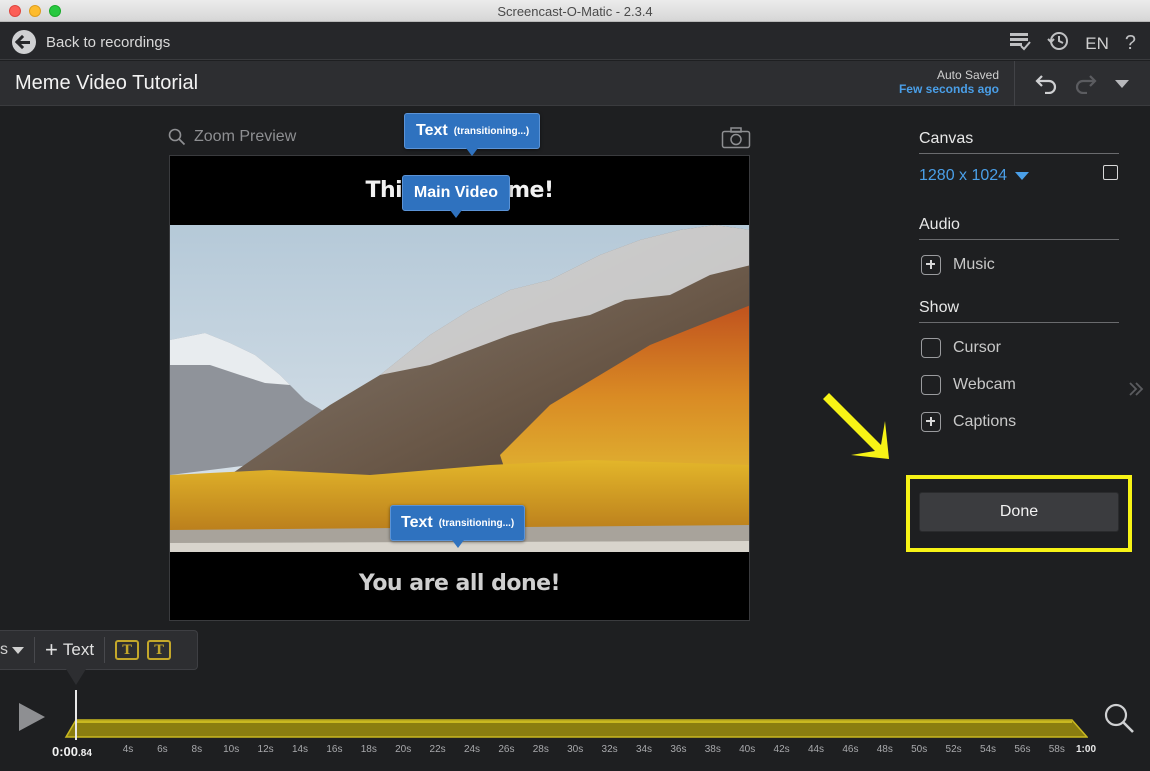  I want to click on play-button, so click(32, 717).